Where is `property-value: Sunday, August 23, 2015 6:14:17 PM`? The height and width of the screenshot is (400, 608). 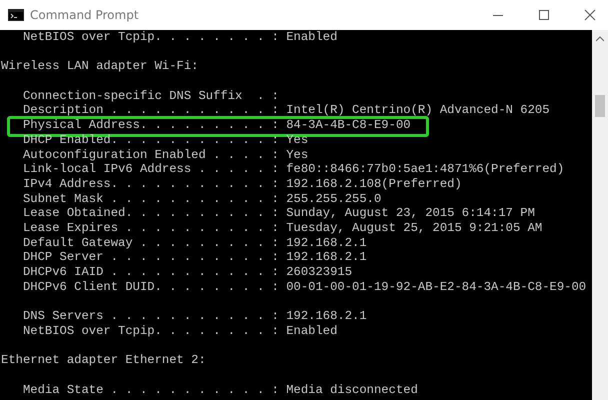
property-value: Sunday, August 23, 2015 6:14:17 PM is located at coordinates (410, 213).